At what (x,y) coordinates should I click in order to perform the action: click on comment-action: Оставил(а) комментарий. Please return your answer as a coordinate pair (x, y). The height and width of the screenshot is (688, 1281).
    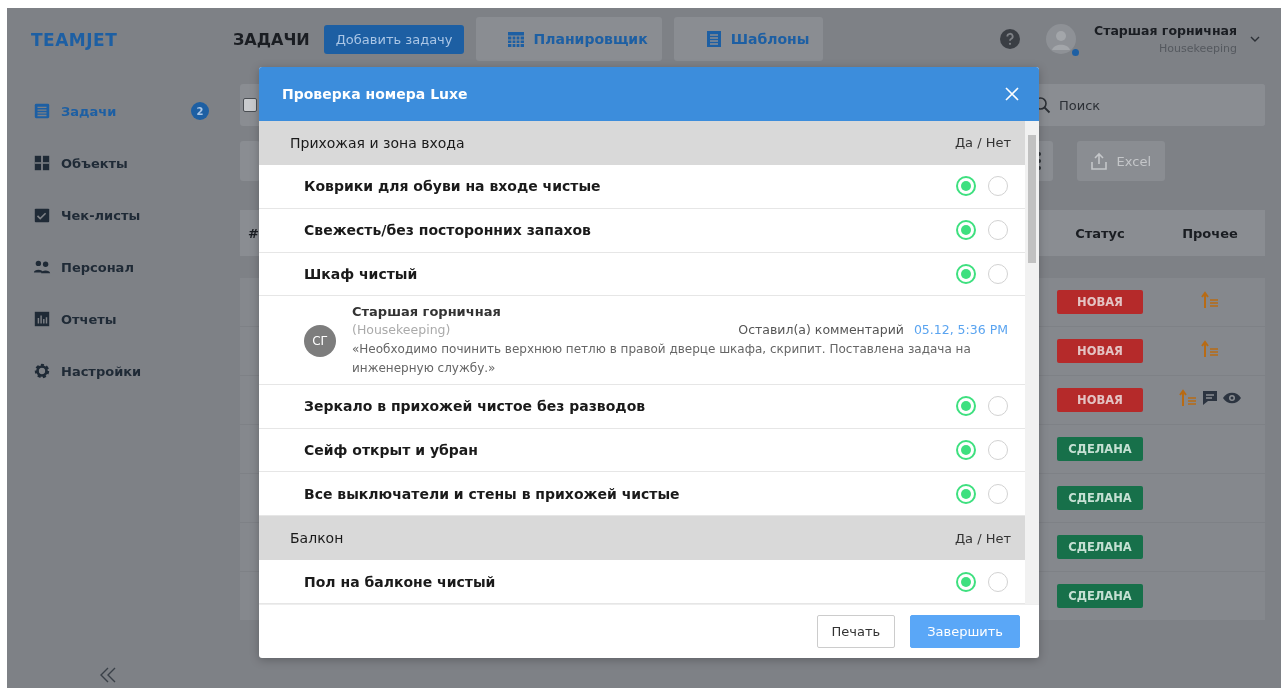
    Looking at the image, I should click on (821, 330).